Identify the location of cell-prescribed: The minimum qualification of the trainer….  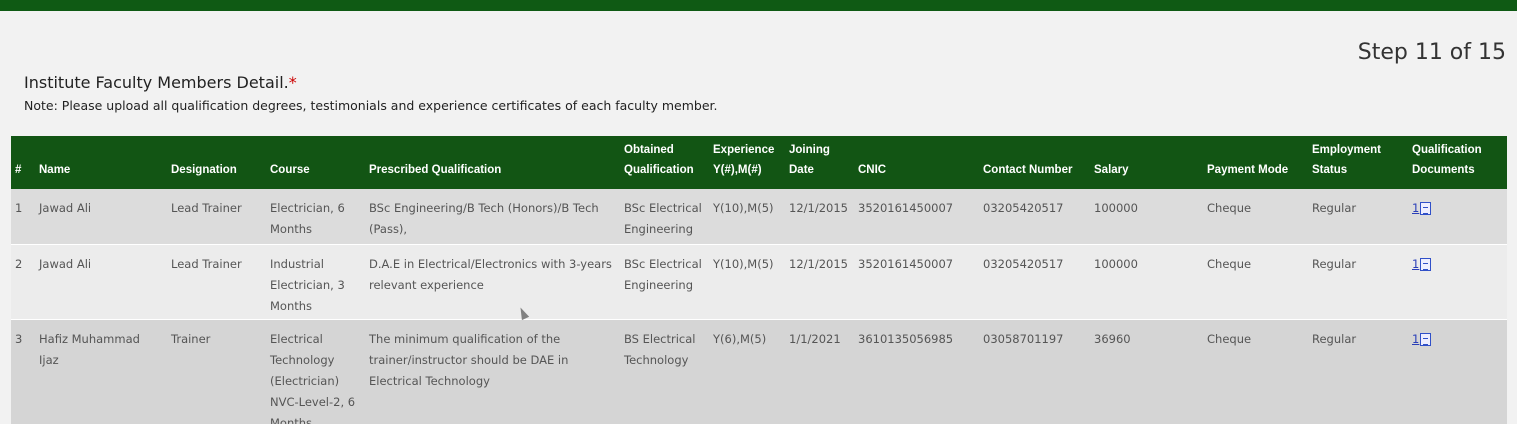
(469, 359).